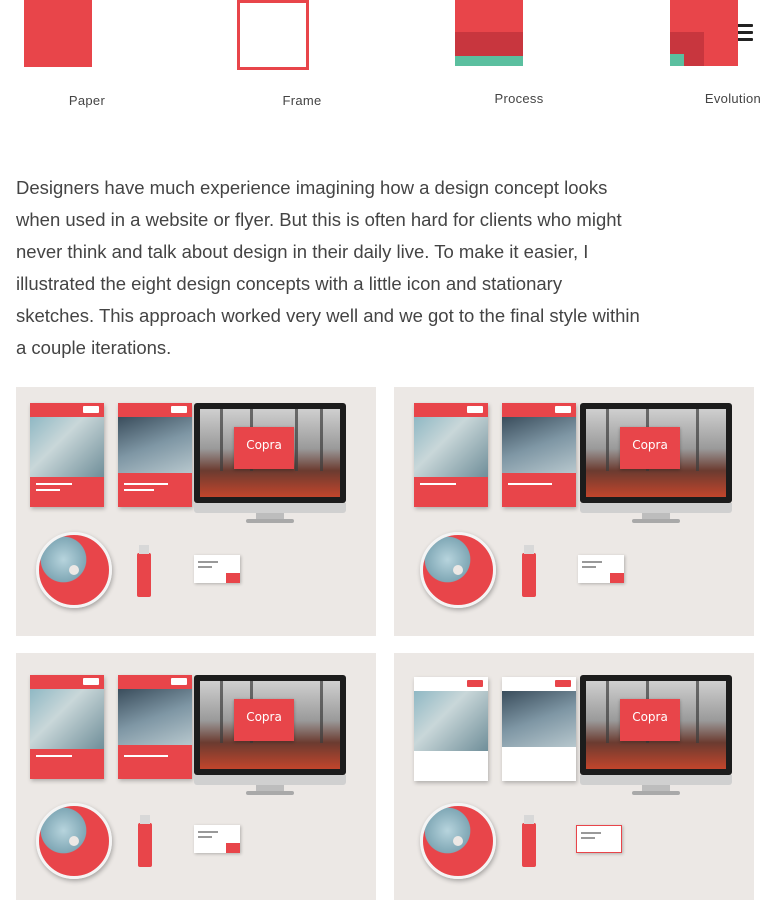 Image resolution: width=769 pixels, height=900 pixels. I want to click on concept-label: Evolution, so click(733, 98).